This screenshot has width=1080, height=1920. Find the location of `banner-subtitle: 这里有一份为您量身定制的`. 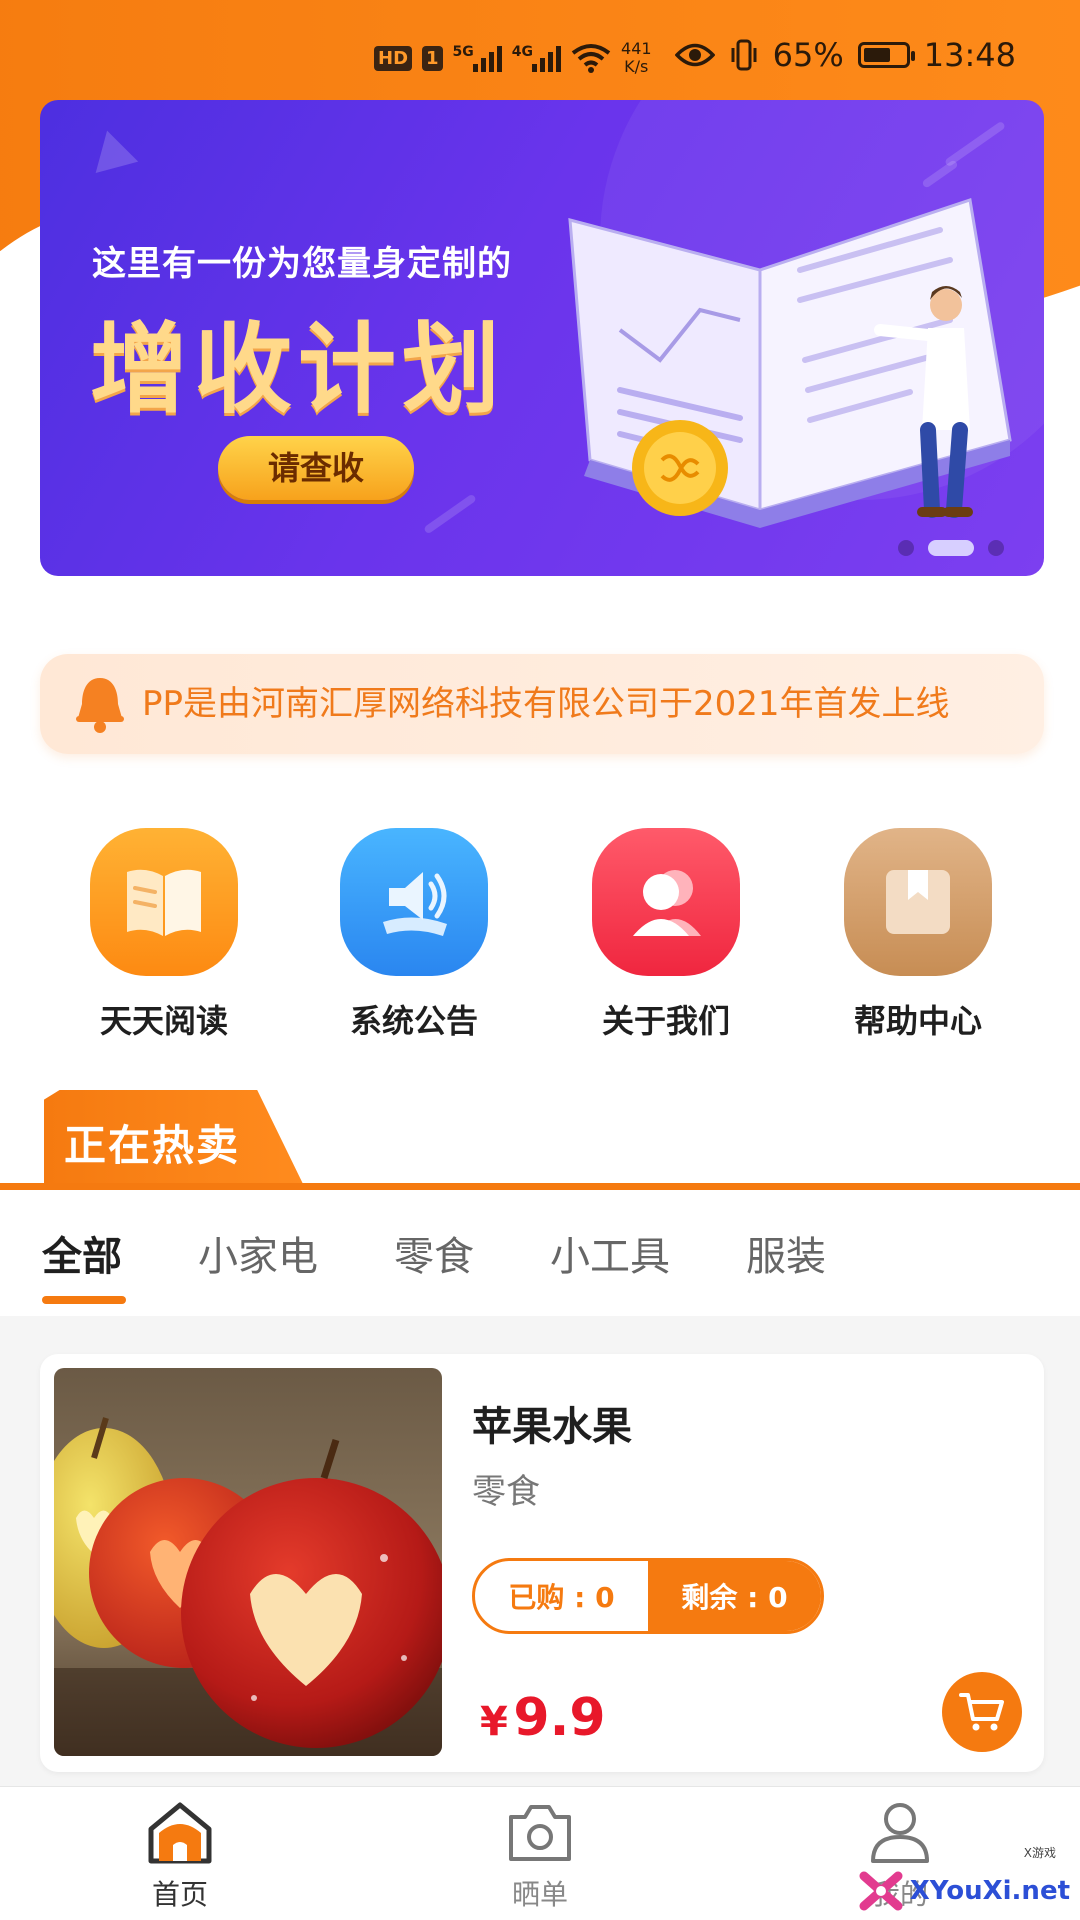

banner-subtitle: 这里有一份为您量身定制的 is located at coordinates (302, 264).